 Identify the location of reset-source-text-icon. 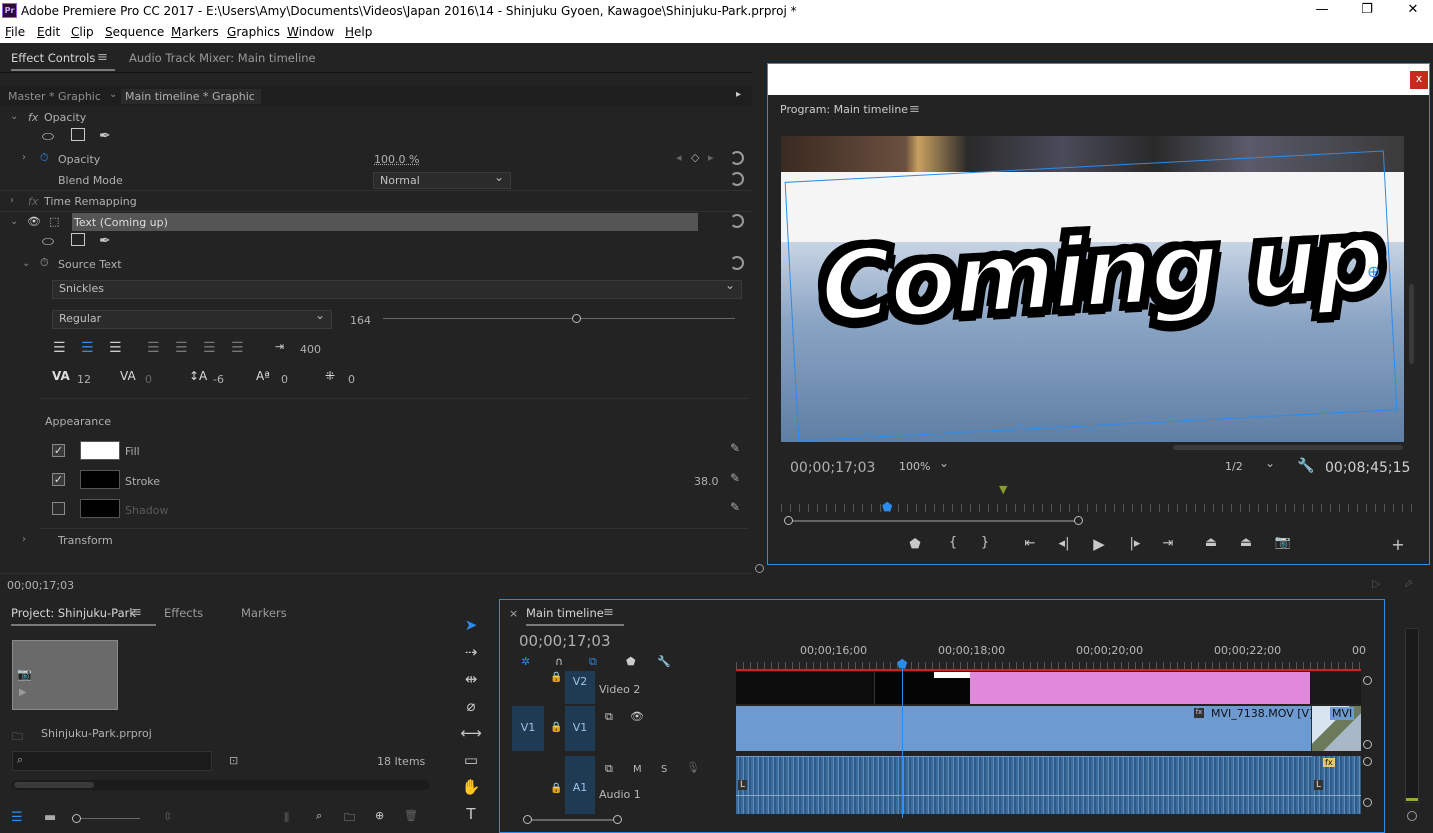
(737, 263).